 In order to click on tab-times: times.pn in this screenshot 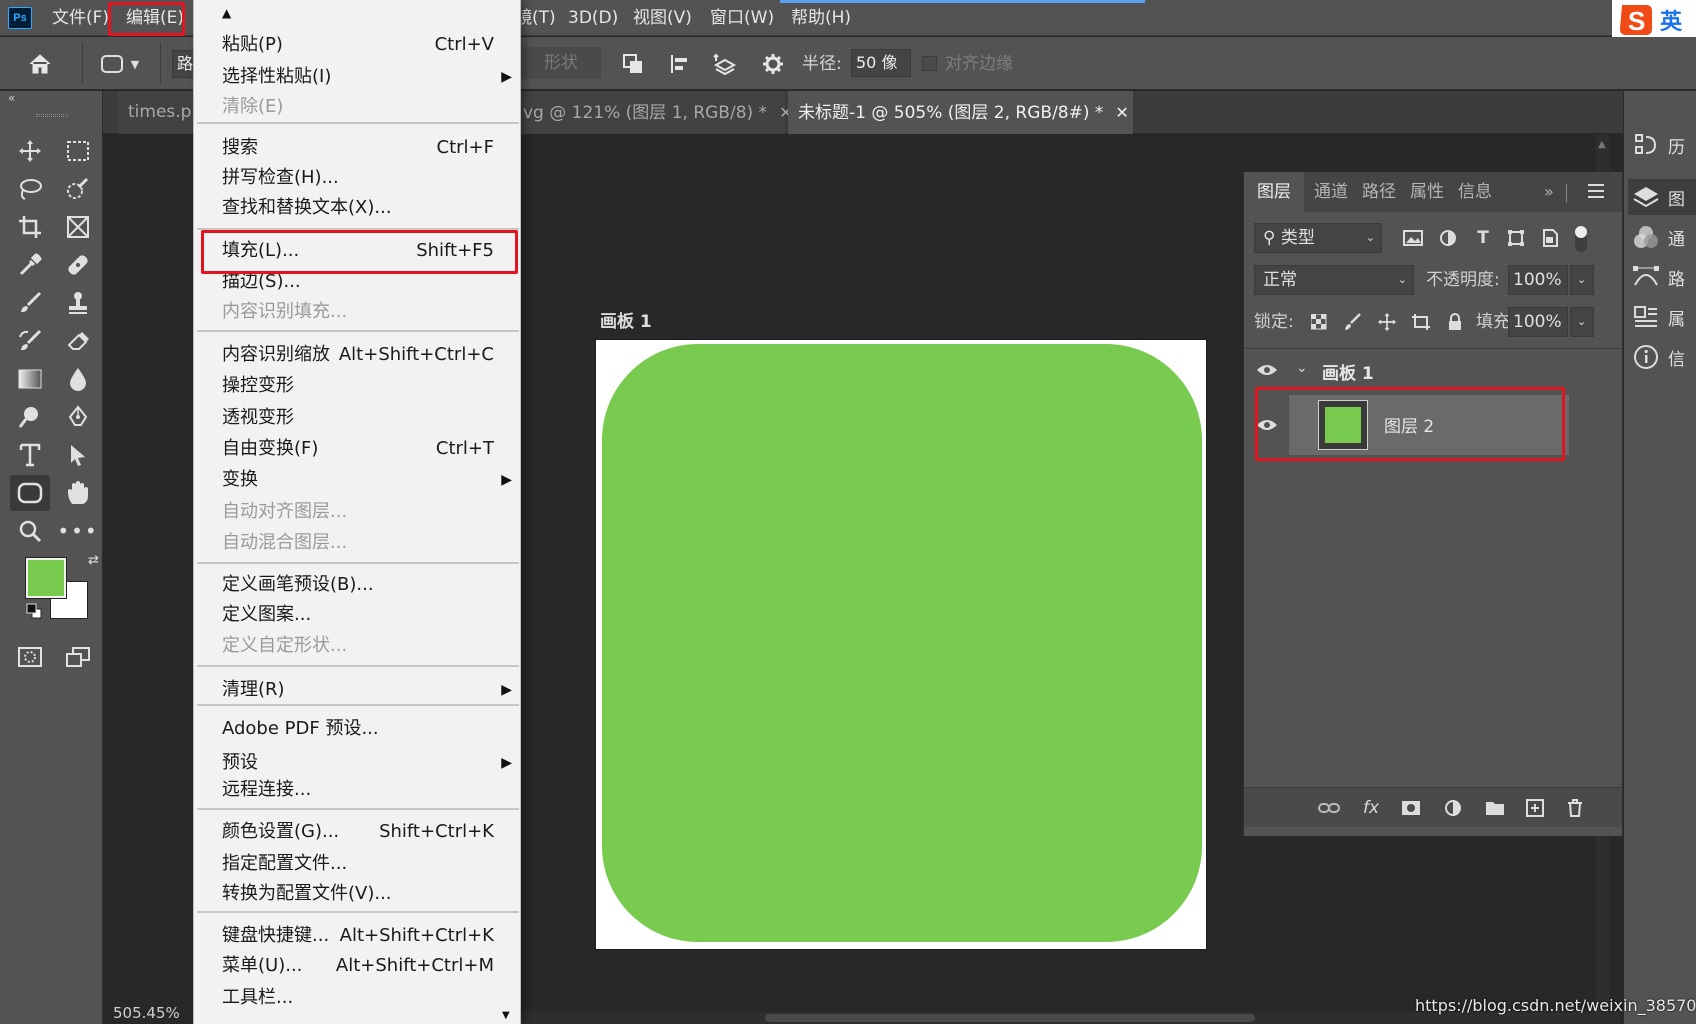, I will do `click(158, 112)`.